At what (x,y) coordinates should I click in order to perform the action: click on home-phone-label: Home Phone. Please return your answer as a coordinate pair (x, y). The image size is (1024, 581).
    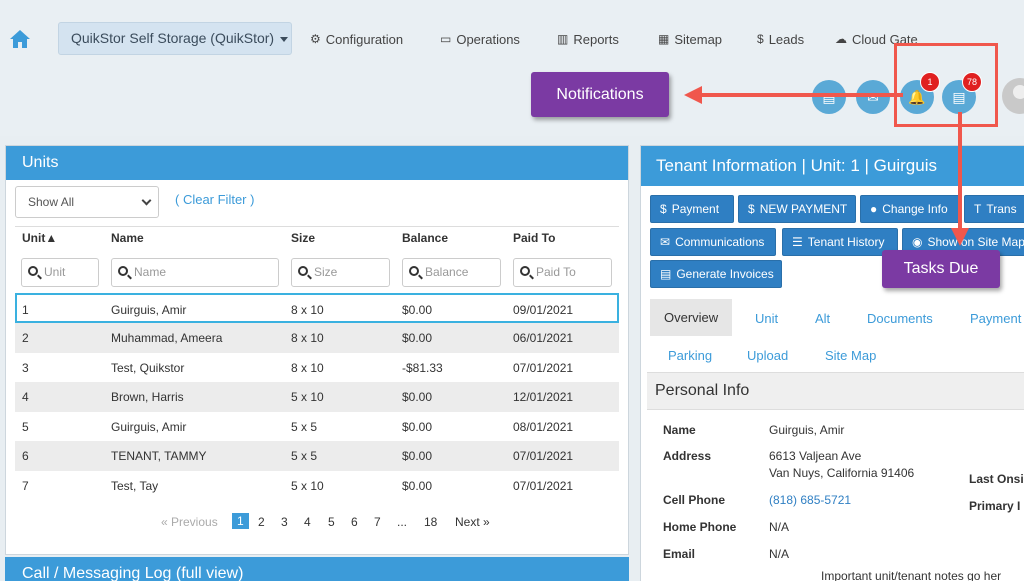
    Looking at the image, I should click on (700, 527).